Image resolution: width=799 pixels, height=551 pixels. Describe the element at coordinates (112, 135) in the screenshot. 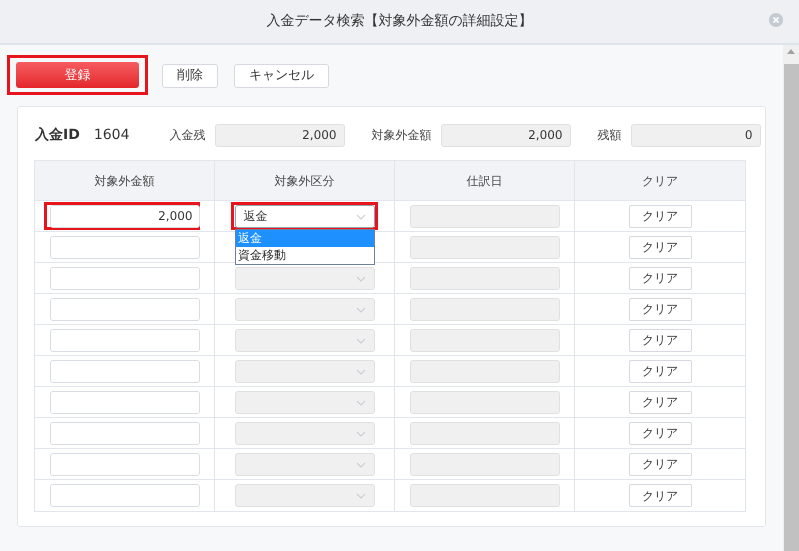

I see `id-value: 1604` at that location.